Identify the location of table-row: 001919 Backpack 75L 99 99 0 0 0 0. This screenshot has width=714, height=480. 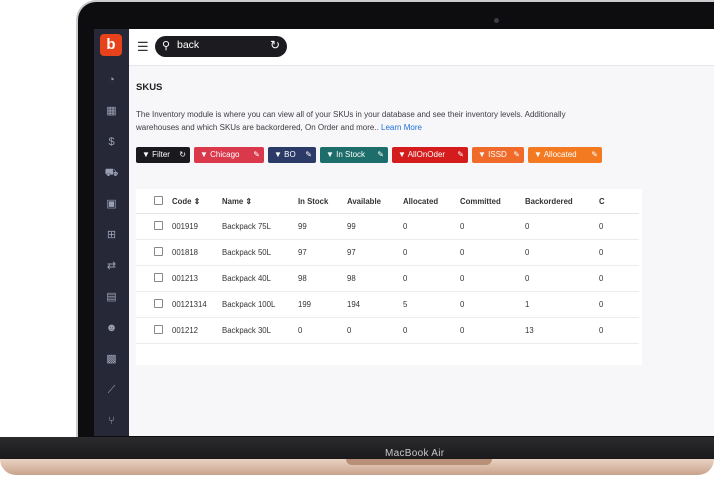
(387, 226).